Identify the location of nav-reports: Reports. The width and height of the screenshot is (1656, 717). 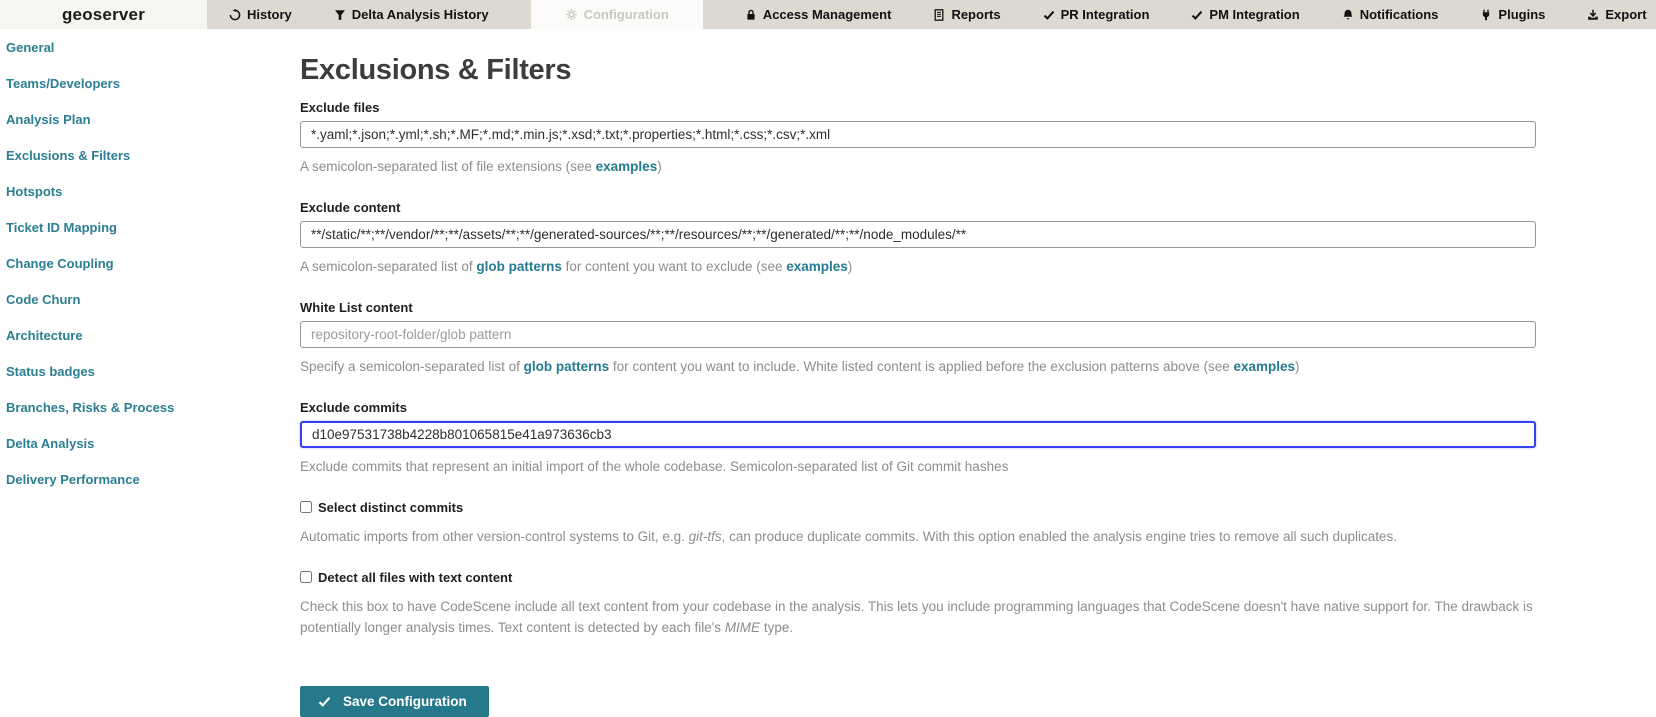
(967, 14).